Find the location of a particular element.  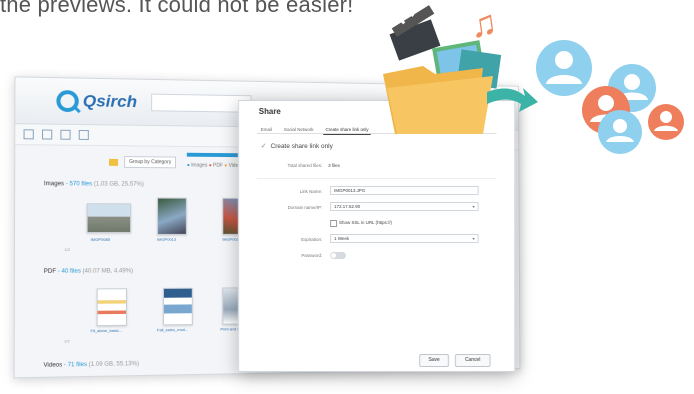

download-icon is located at coordinates (47, 134).